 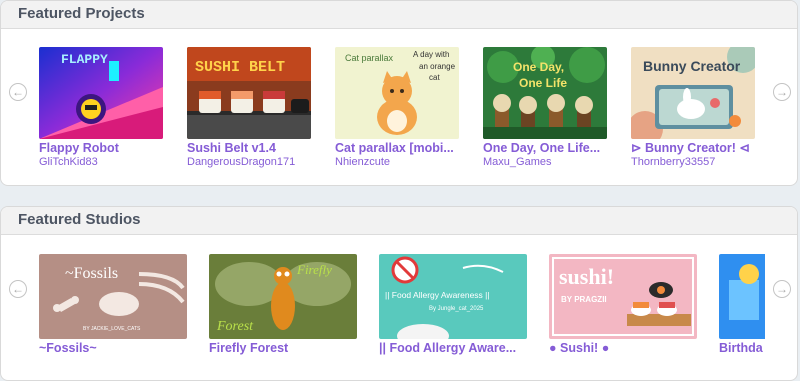 What do you see at coordinates (397, 162) in the screenshot?
I see `project-author: Nhienzcute` at bounding box center [397, 162].